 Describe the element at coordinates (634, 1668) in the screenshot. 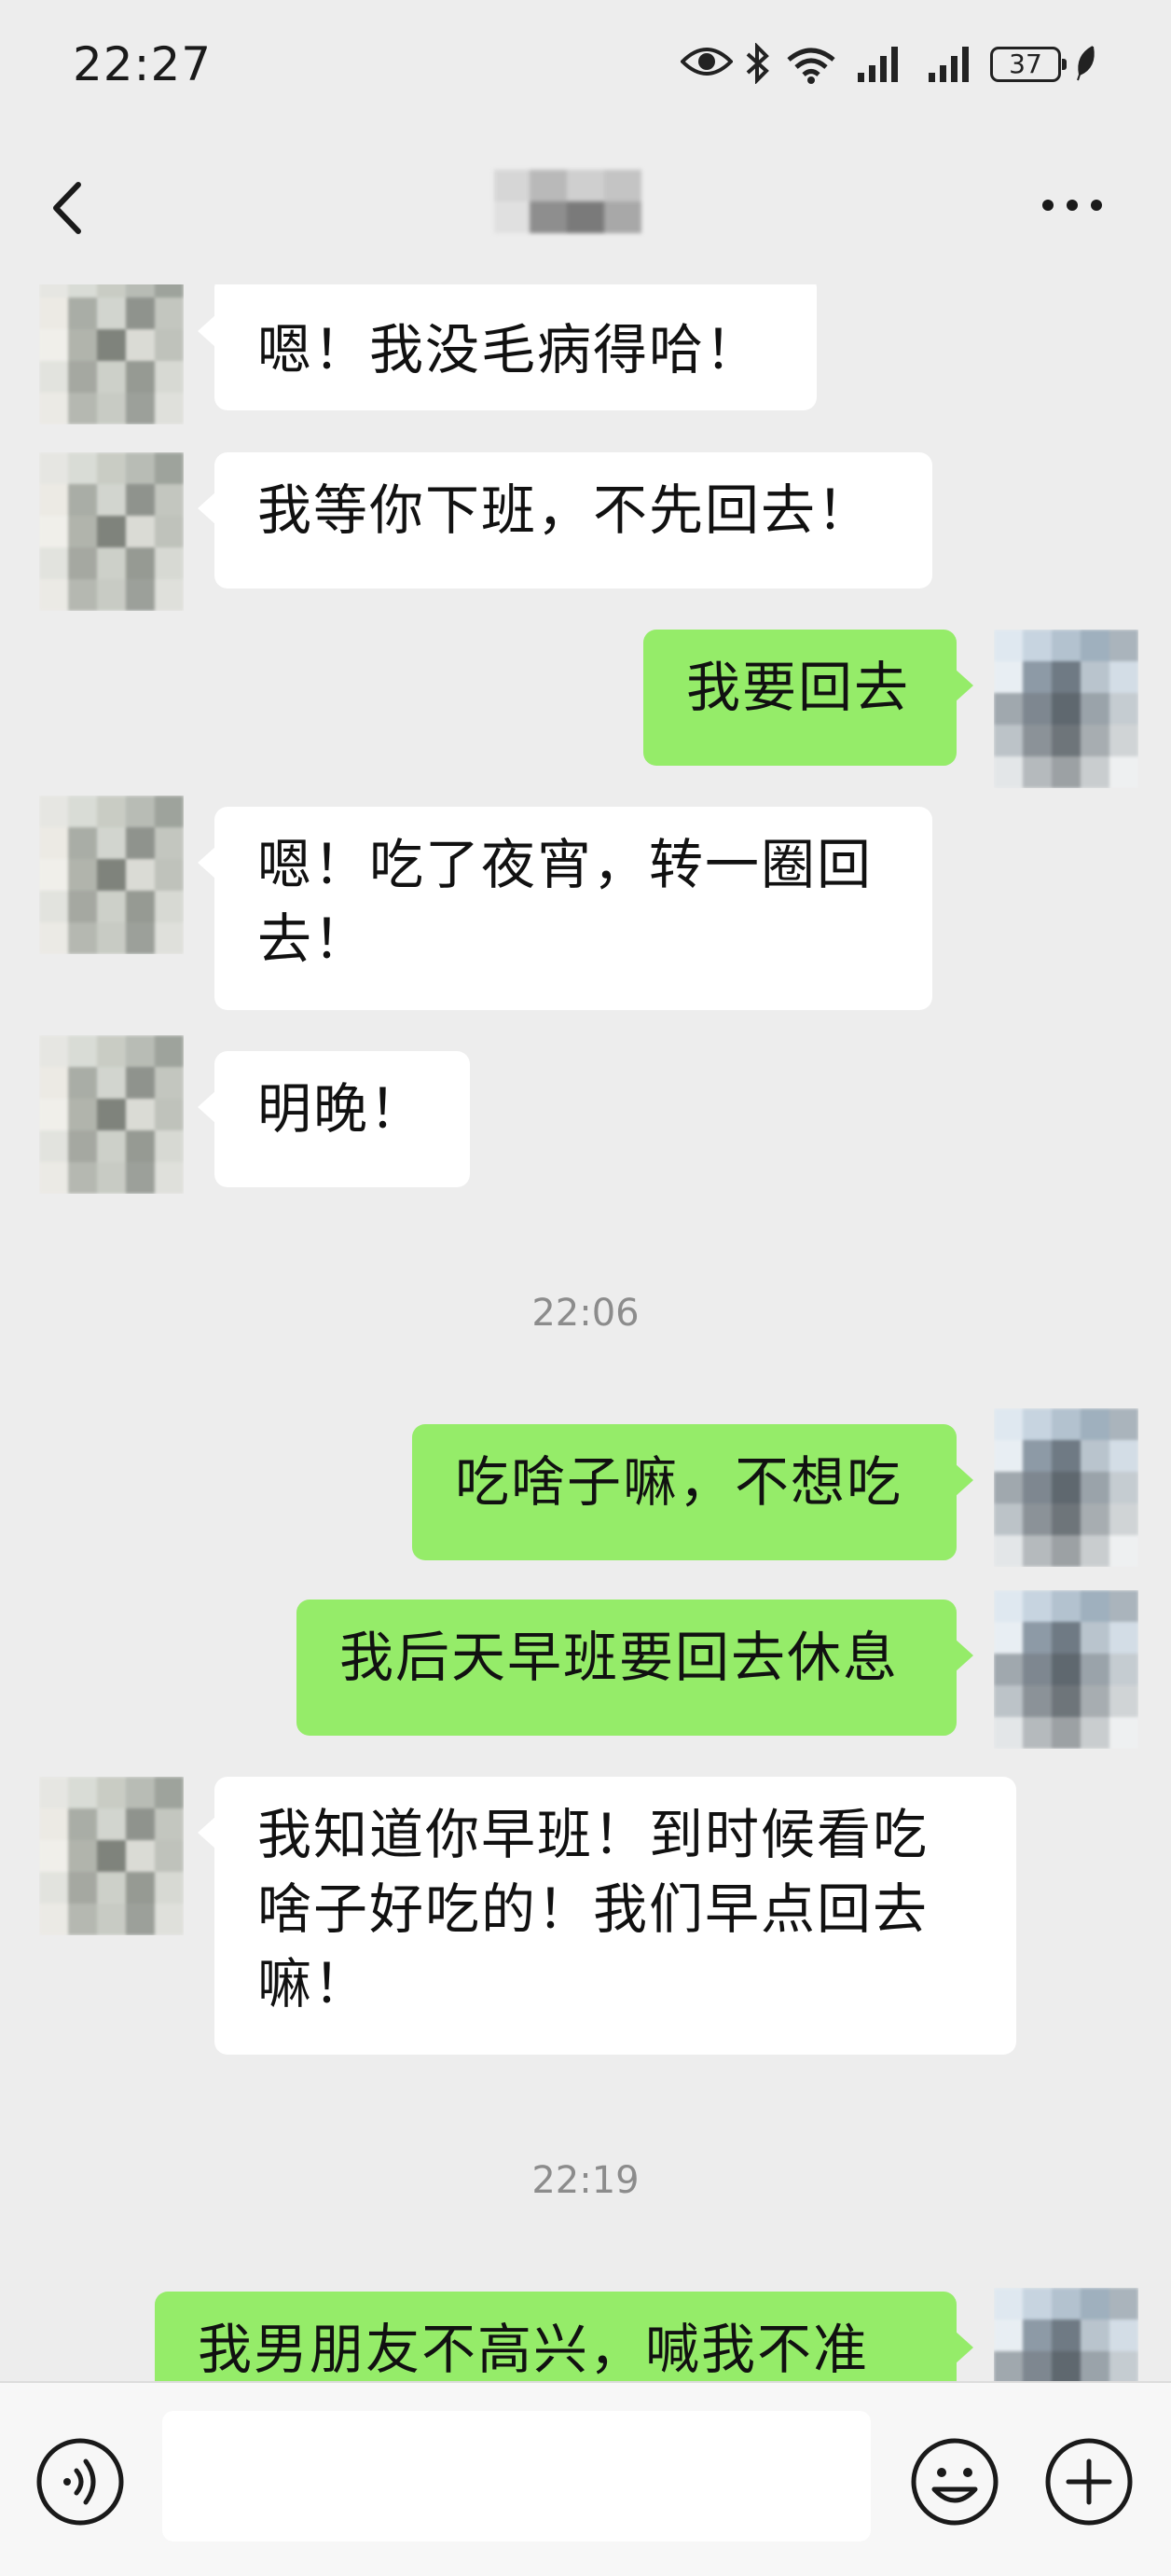

I see `message-bubble-outgoing: 我后天早班要回去休息` at that location.